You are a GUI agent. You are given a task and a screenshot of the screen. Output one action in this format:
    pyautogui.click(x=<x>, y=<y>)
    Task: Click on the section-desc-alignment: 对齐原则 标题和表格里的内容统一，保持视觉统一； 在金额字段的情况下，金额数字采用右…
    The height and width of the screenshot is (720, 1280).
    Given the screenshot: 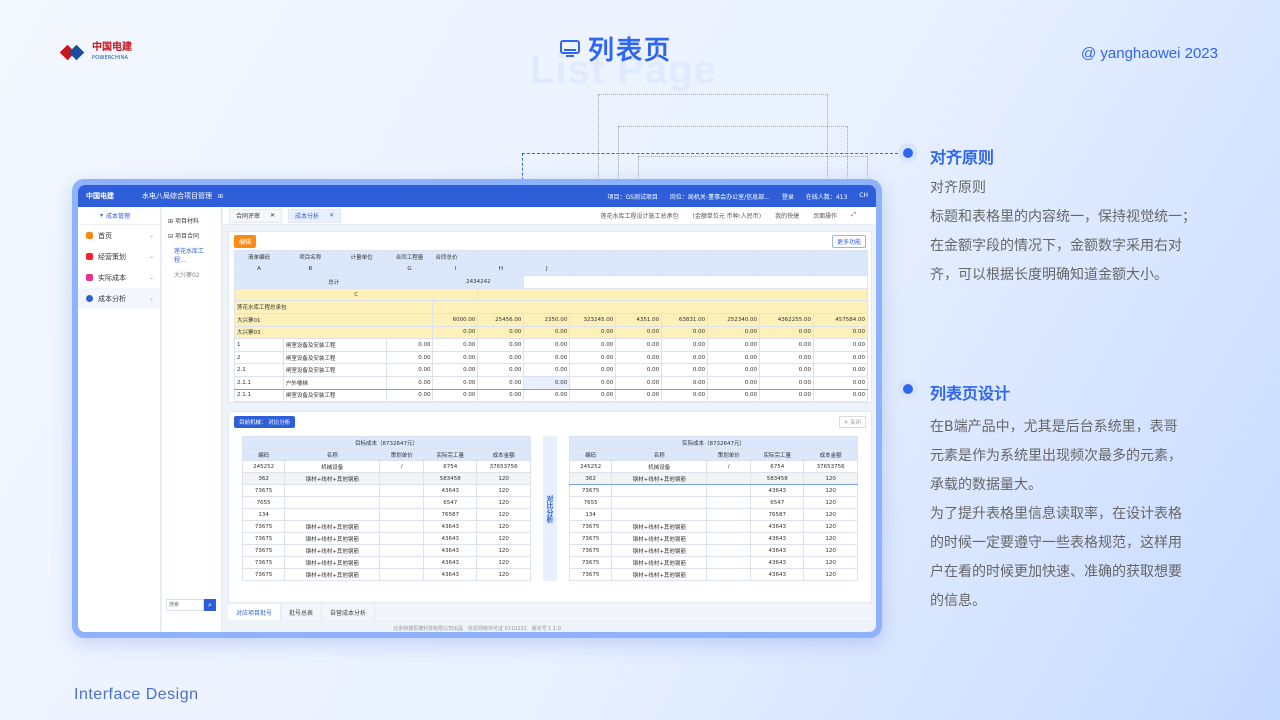 What is the action you would take?
    pyautogui.click(x=1063, y=231)
    